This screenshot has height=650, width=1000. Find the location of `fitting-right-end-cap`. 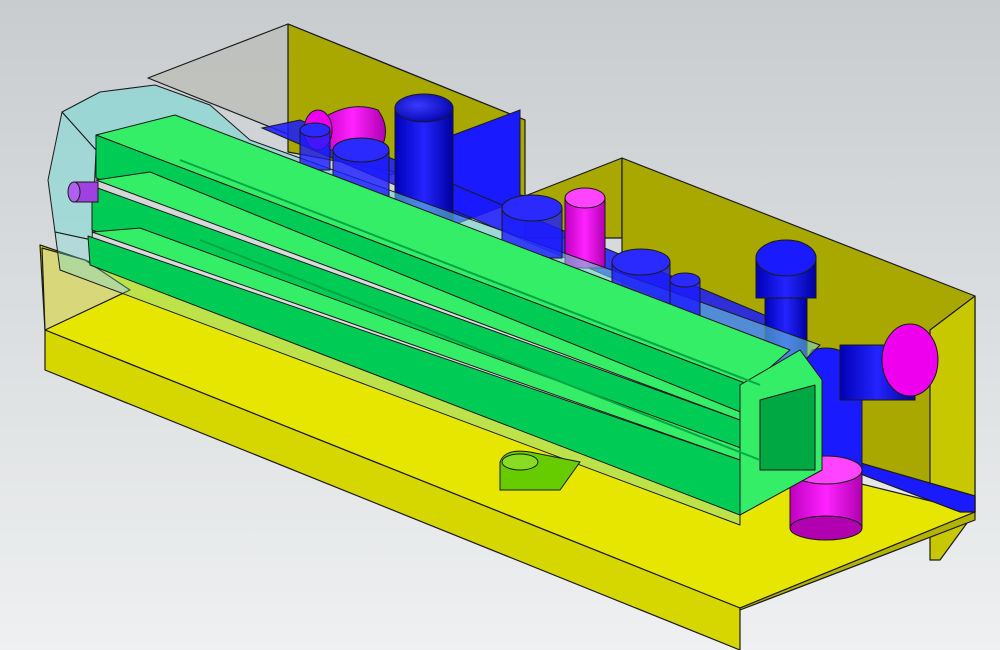

fitting-right-end-cap is located at coordinates (910, 360).